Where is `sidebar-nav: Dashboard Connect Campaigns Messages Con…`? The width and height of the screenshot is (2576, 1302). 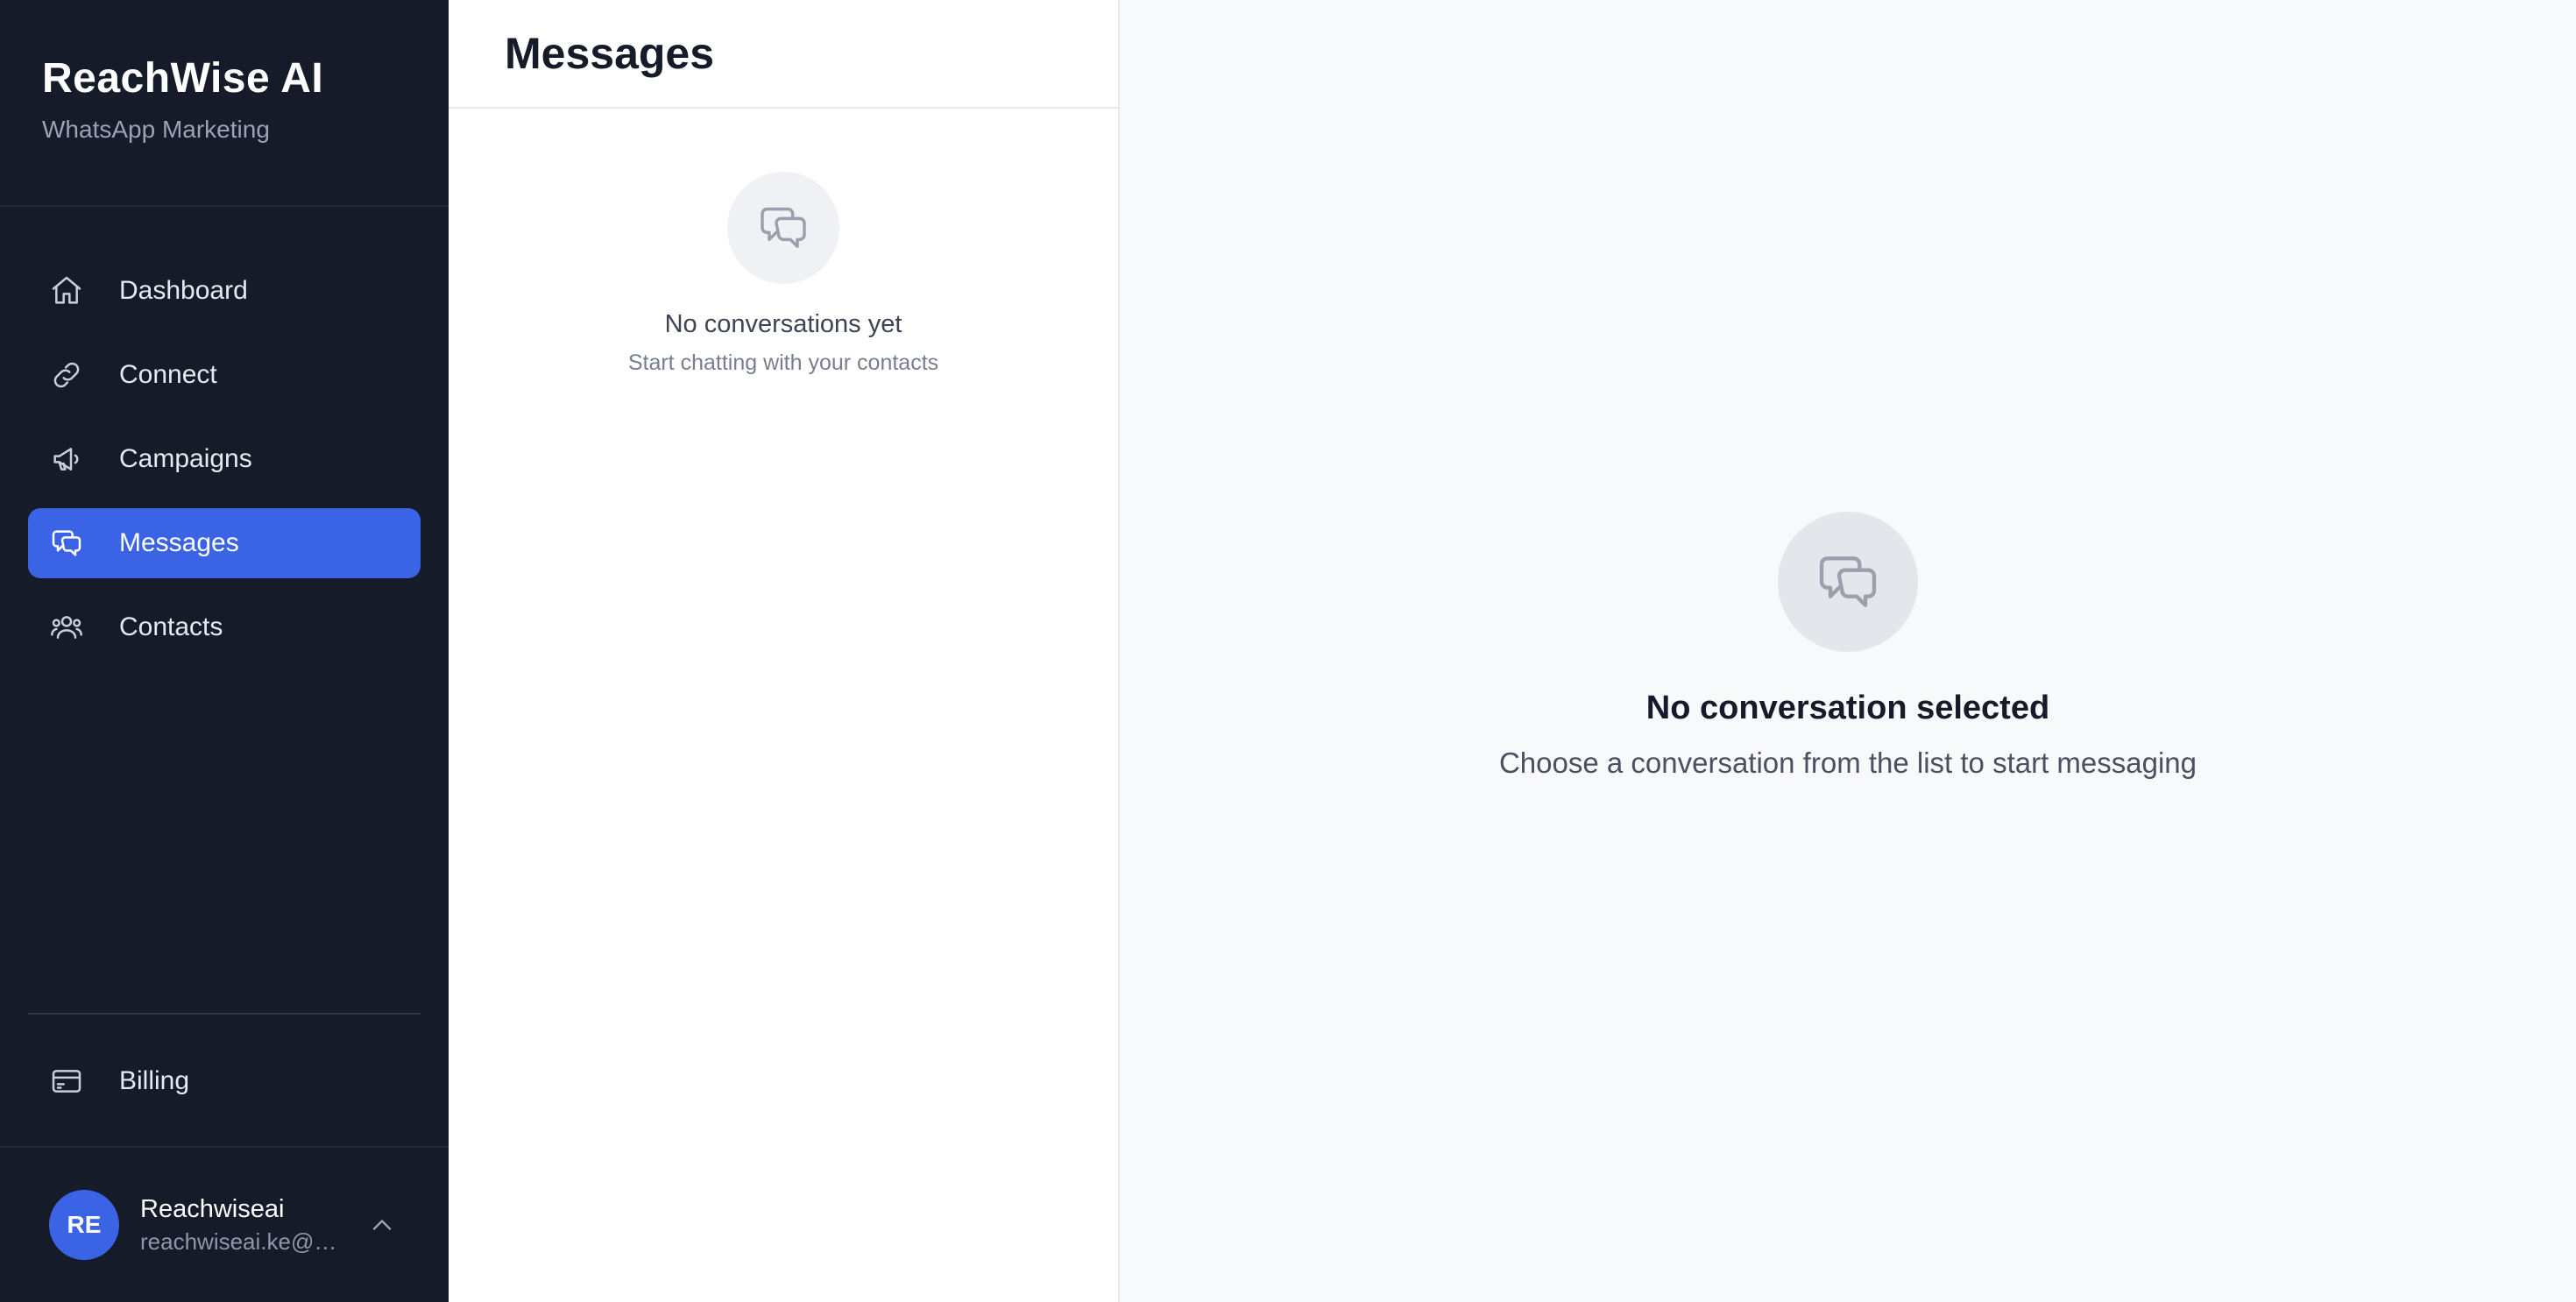 sidebar-nav: Dashboard Connect Campaigns Messages Con… is located at coordinates (224, 610).